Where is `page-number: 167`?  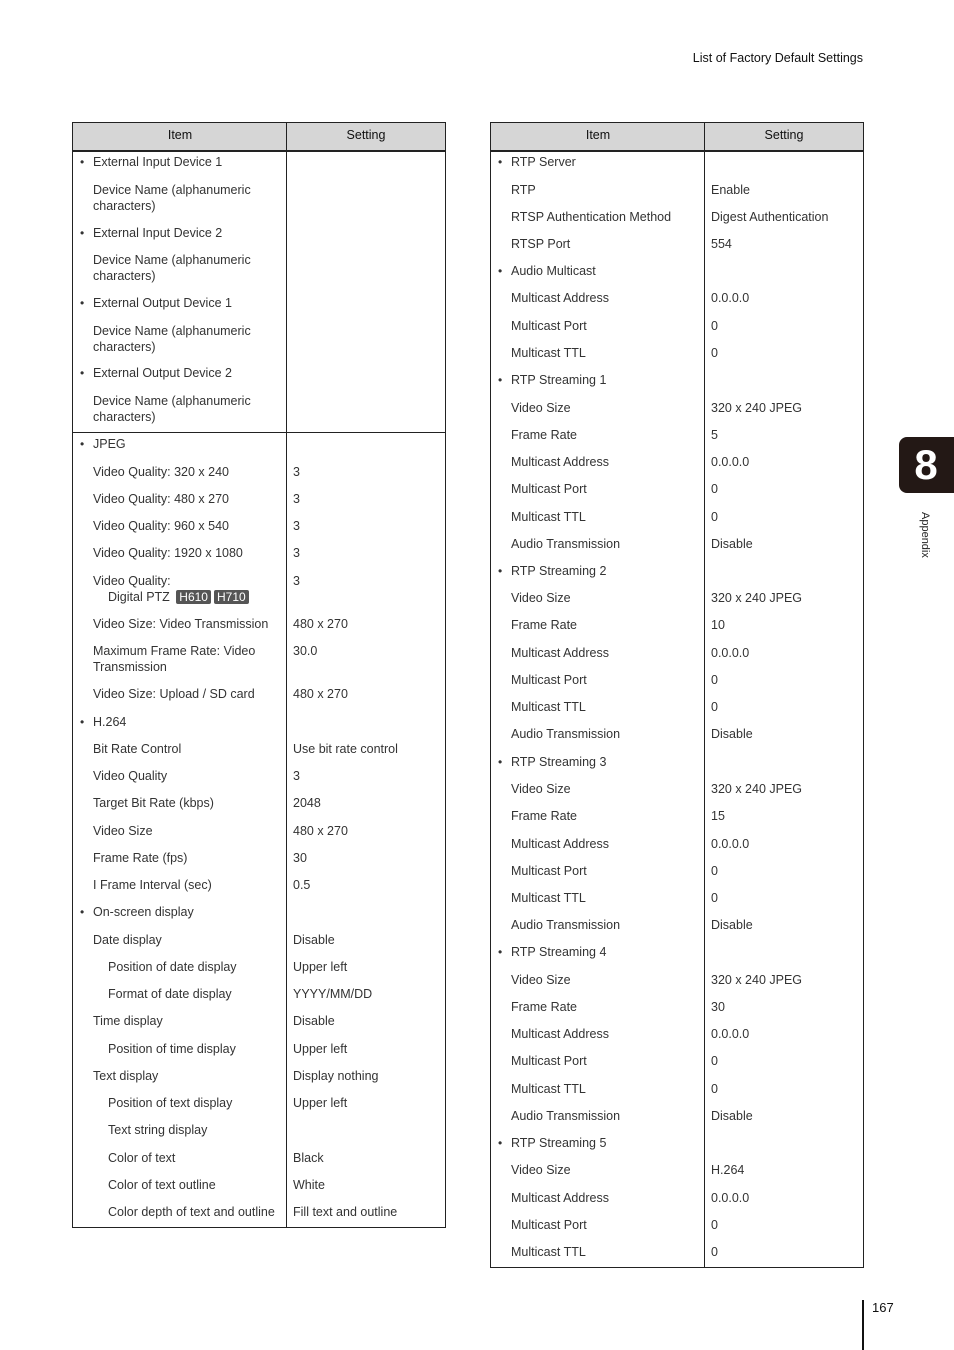 page-number: 167 is located at coordinates (883, 1307).